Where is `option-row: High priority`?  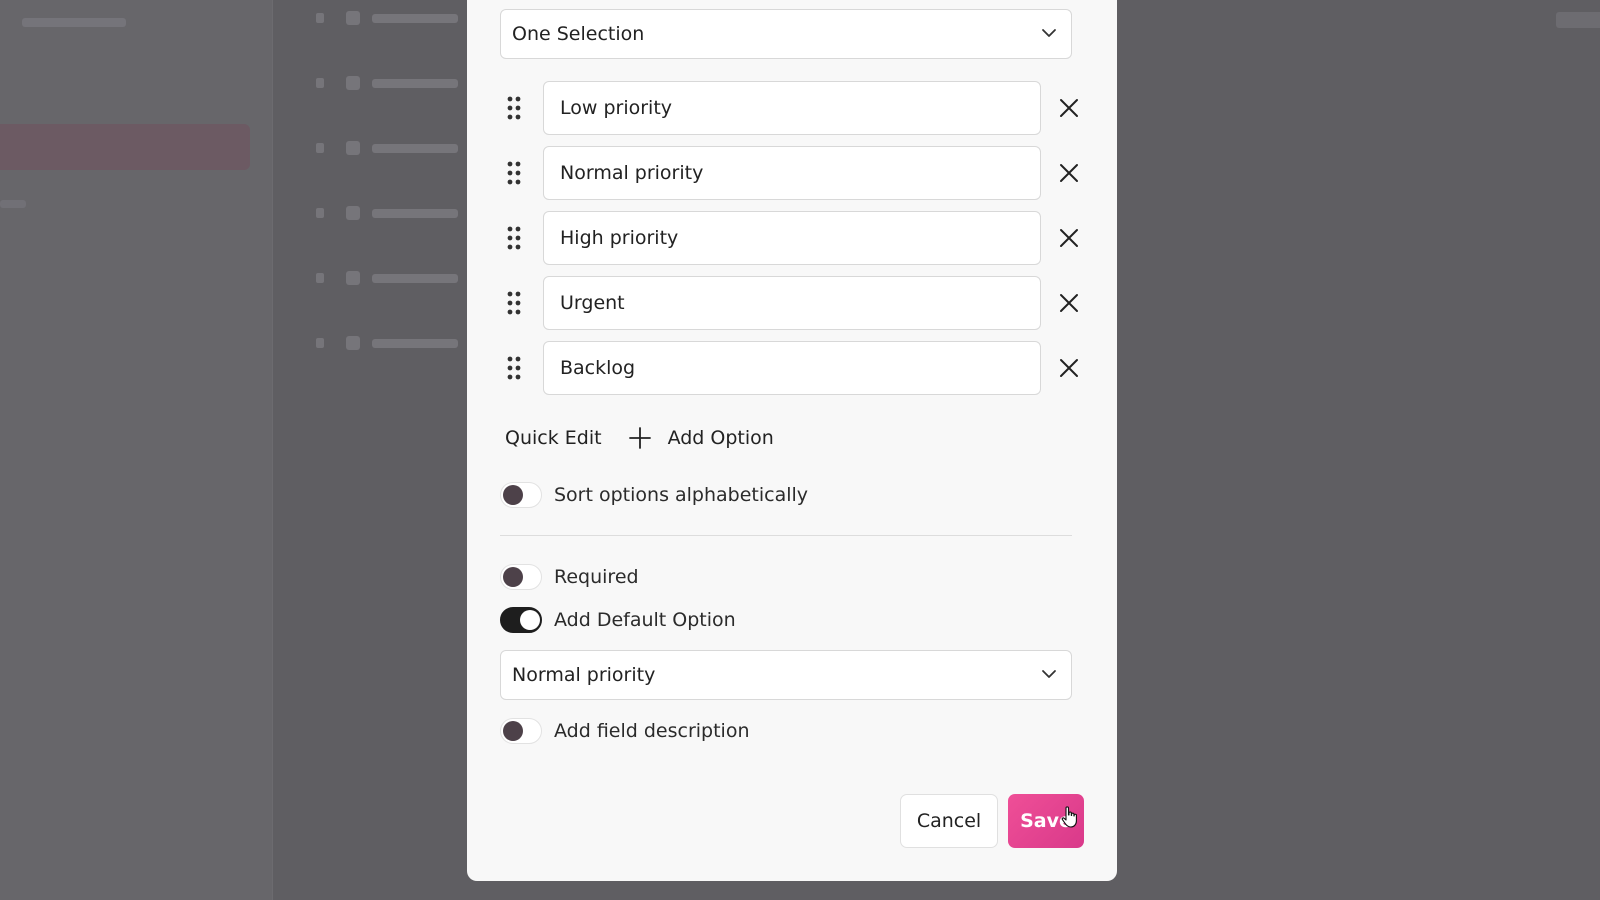
option-row: High priority is located at coordinates (795, 238).